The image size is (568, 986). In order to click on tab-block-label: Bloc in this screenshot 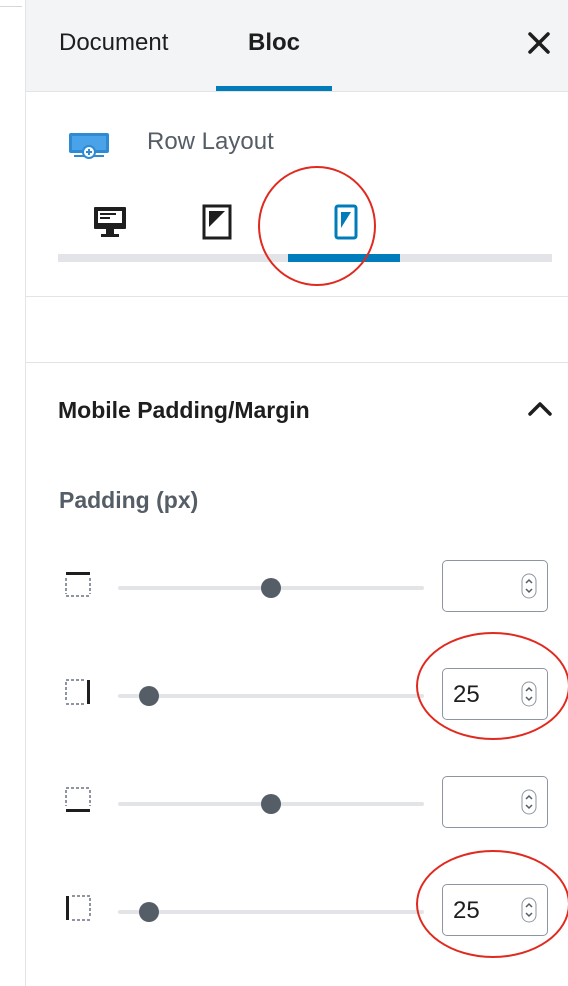, I will do `click(273, 42)`.